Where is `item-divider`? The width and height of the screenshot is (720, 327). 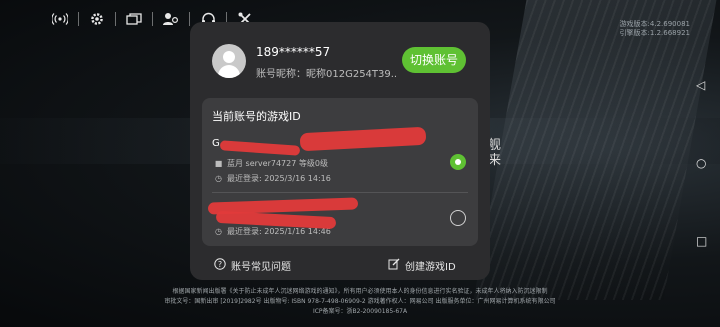 item-divider is located at coordinates (340, 192).